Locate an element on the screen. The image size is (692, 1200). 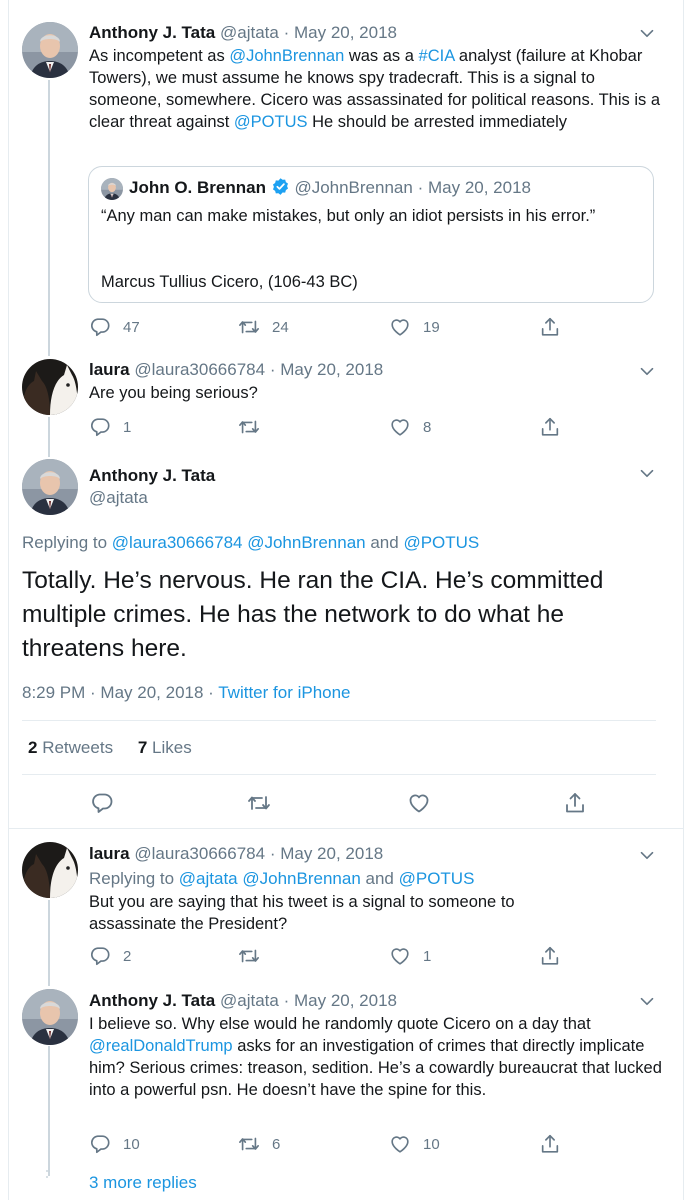
tweet-time: 8:29 PM · May 20, 2018 · is located at coordinates (120, 692).